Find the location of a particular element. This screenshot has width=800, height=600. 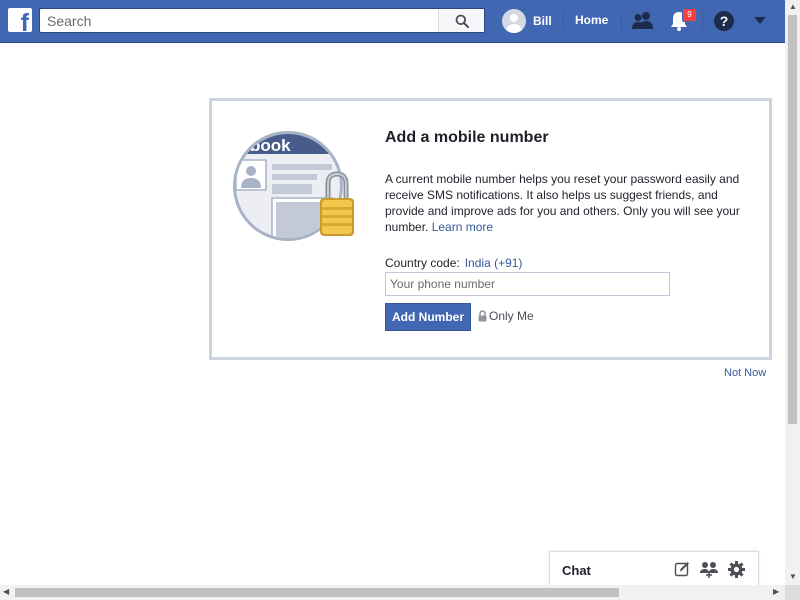

profile-link: Bill is located at coordinates (527, 21).